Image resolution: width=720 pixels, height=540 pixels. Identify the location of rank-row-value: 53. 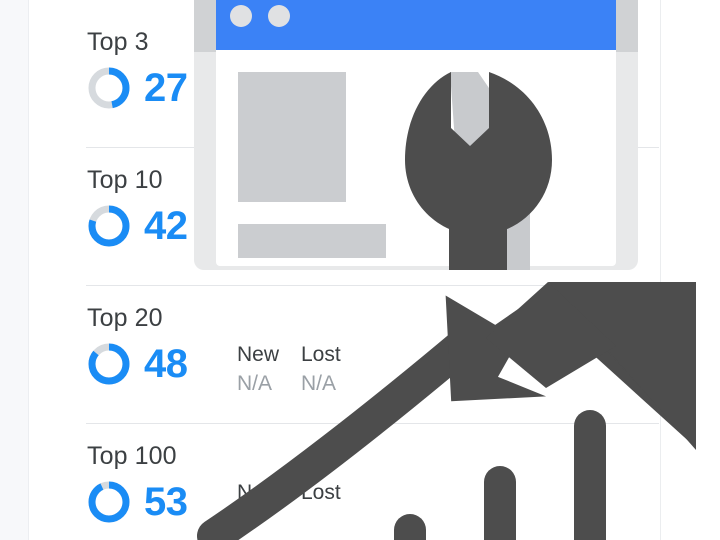
(166, 502).